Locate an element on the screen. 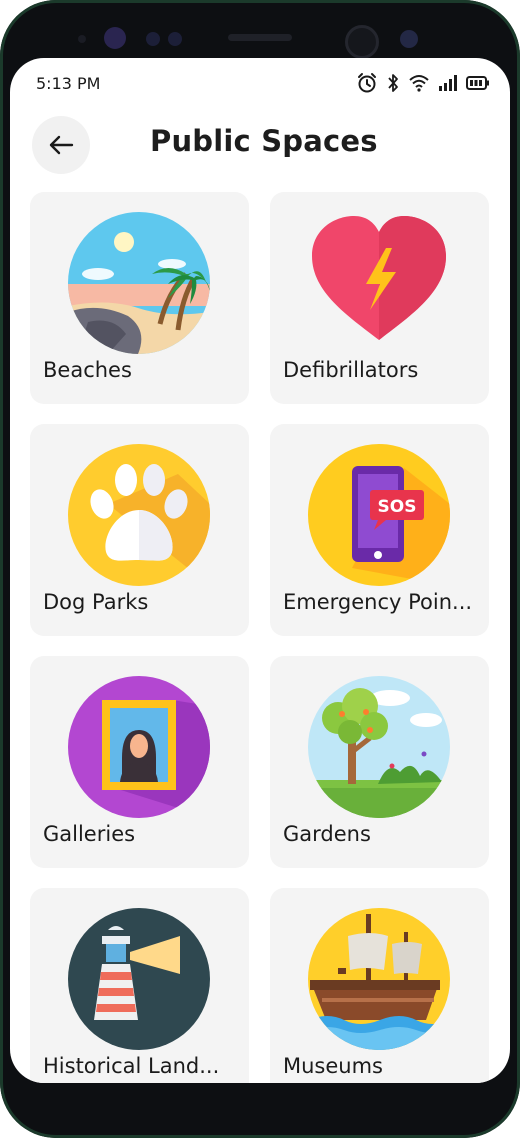  category-card-defibrillators: Defibrillators is located at coordinates (379, 298).